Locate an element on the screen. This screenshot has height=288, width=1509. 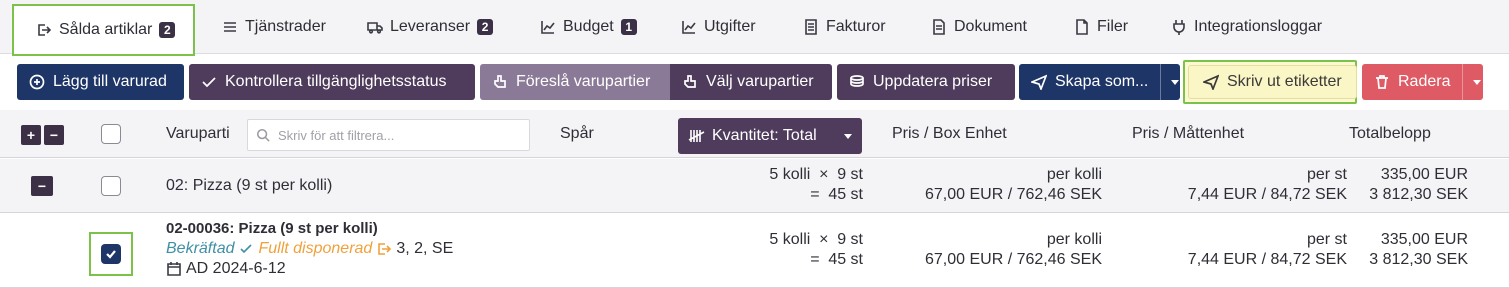
item-status-line: Bekräftad Fullt disponerad 3, 2, SE is located at coordinates (309, 249).